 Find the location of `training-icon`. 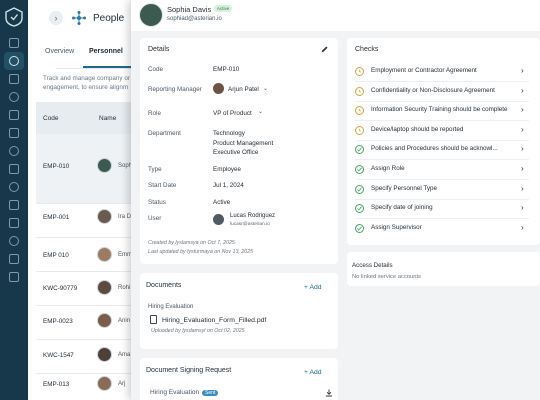

training-icon is located at coordinates (14, 259).